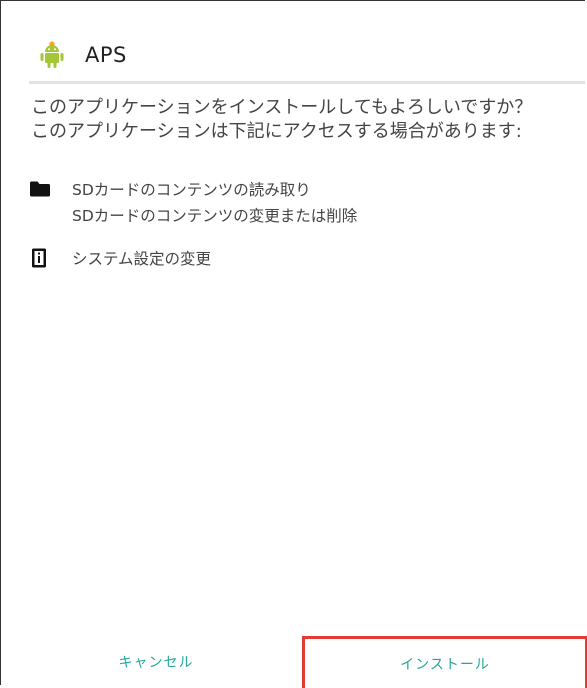 The height and width of the screenshot is (688, 587). I want to click on permission-settings-text: システム設定の変更, so click(141, 259).